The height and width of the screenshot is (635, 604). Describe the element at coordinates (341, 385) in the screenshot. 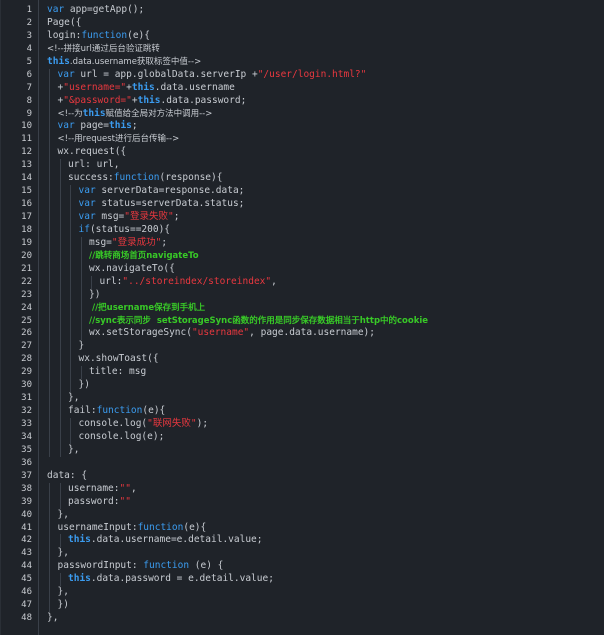

I see `code-text: })` at that location.